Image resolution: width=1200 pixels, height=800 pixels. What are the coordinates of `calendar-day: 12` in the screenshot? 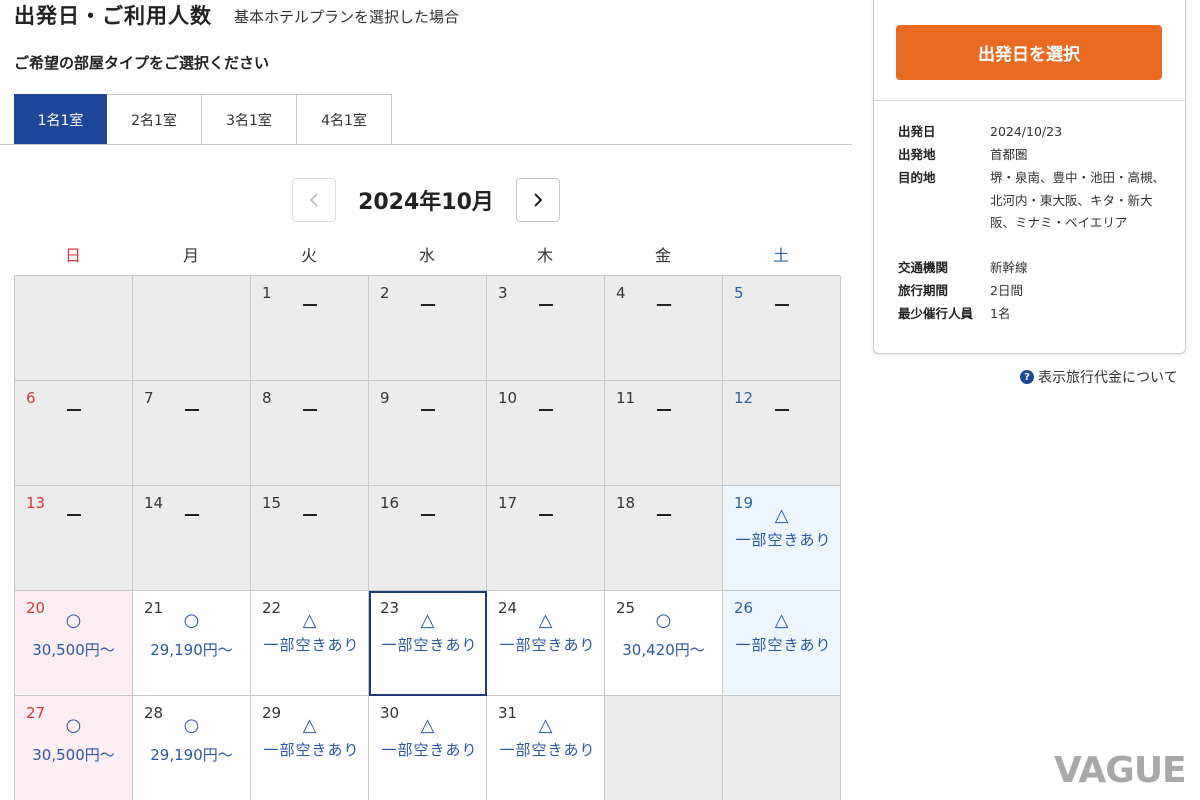 It's located at (782, 433).